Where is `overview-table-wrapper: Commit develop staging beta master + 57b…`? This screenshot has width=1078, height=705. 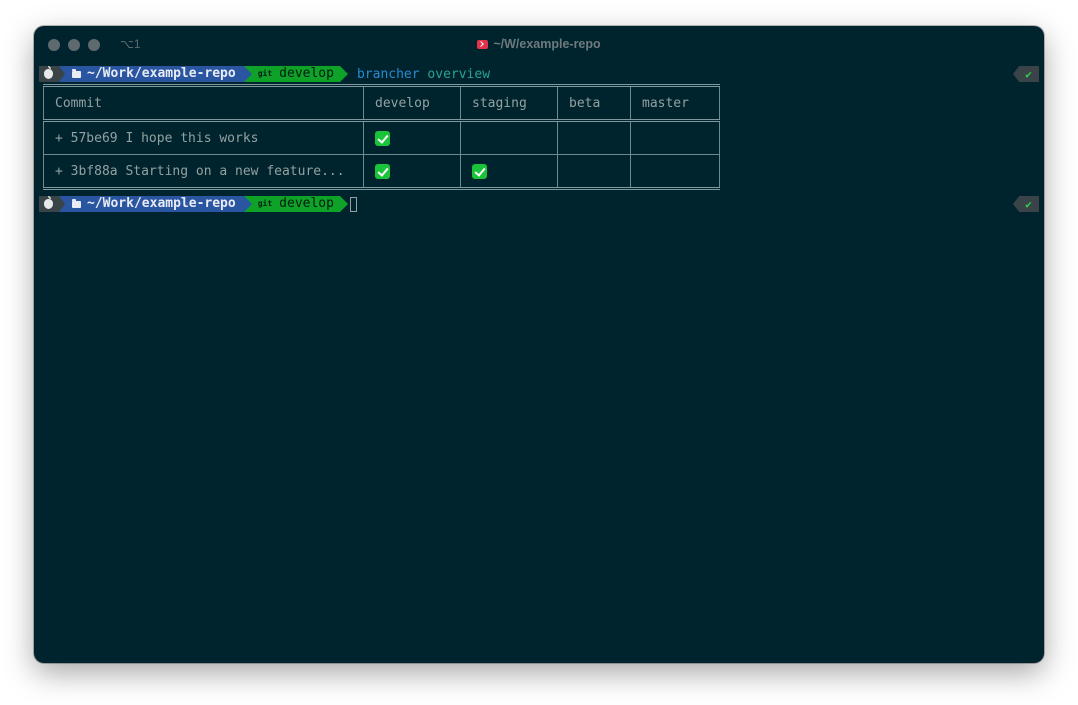 overview-table-wrapper: Commit develop staging beta master + 57b… is located at coordinates (541, 137).